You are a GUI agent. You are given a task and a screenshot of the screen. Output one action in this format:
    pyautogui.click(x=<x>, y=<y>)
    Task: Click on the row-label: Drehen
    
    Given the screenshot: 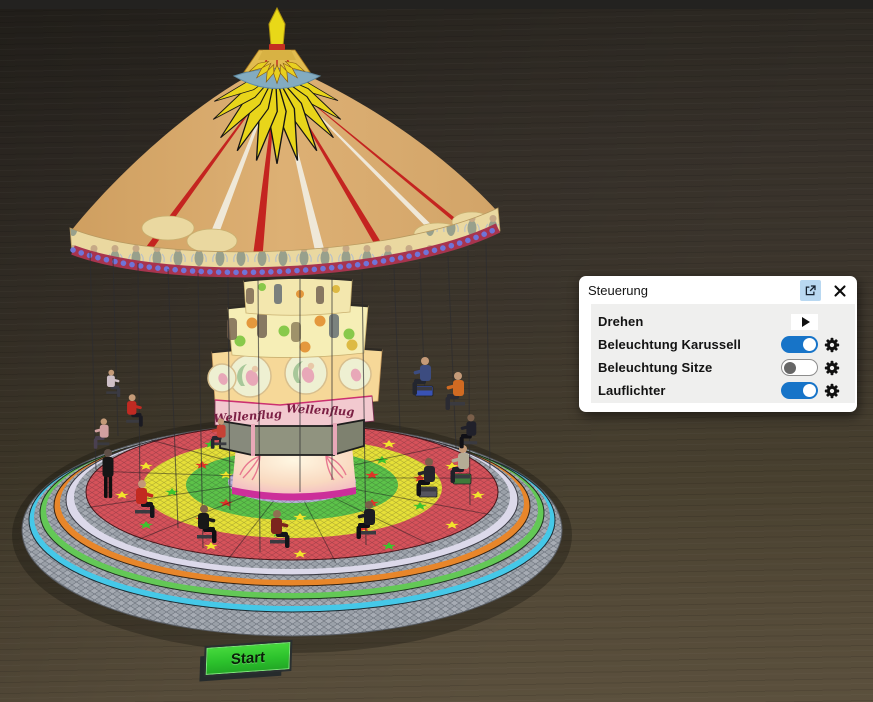 What is the action you would take?
    pyautogui.click(x=621, y=321)
    